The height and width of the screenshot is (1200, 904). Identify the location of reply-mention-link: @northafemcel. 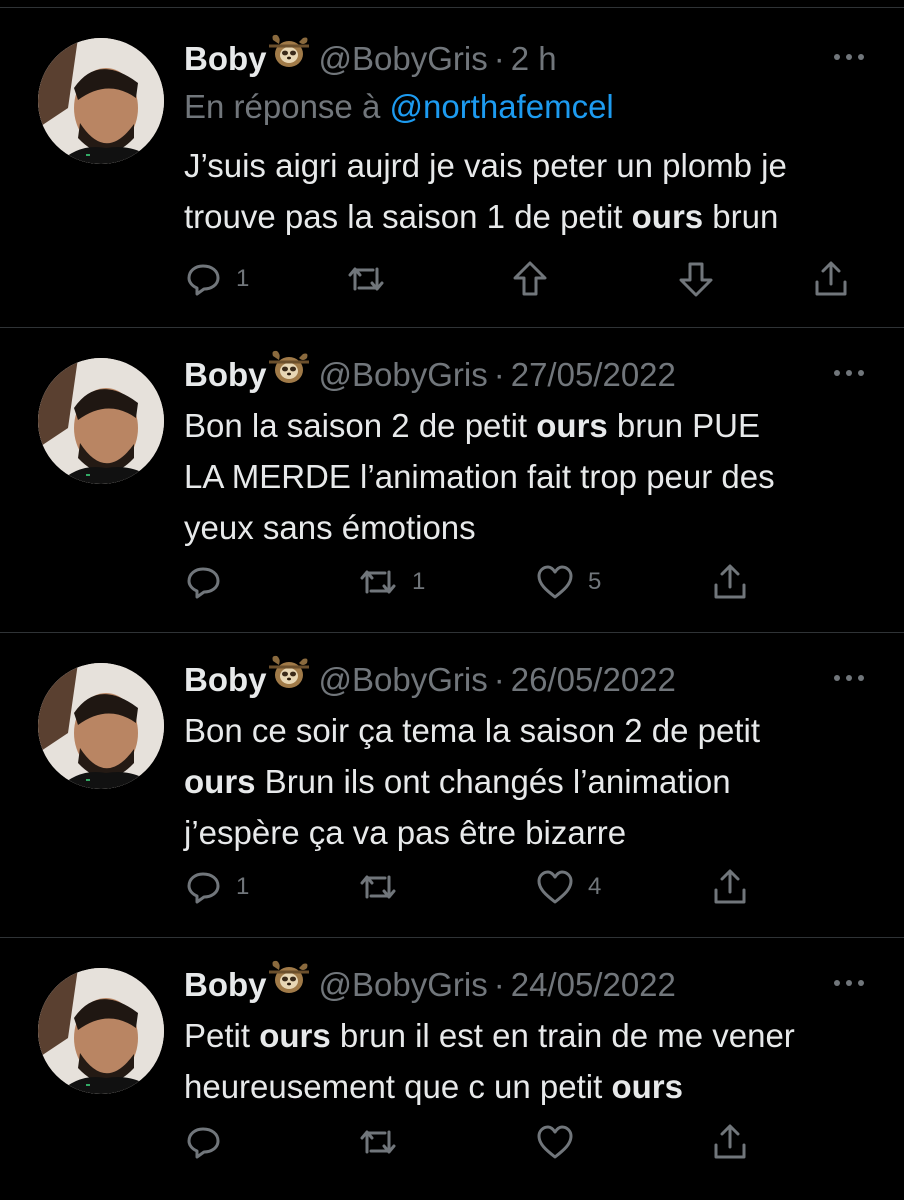
(501, 106).